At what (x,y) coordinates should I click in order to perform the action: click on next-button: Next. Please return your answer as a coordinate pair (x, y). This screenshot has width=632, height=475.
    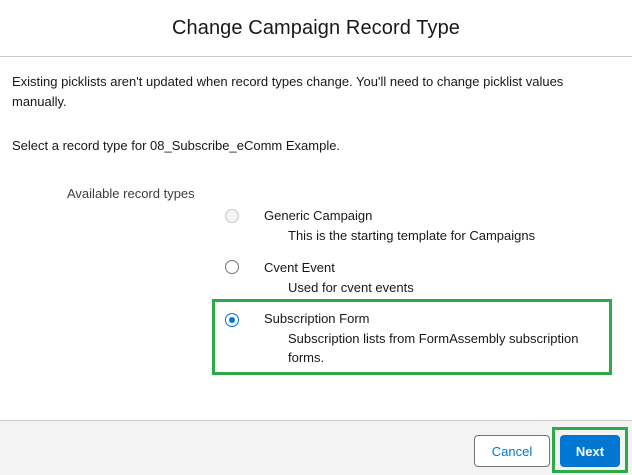
    Looking at the image, I should click on (590, 451).